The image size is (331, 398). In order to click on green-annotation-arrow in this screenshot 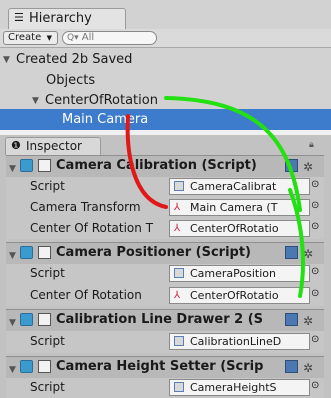, I will do `click(233, 154)`.